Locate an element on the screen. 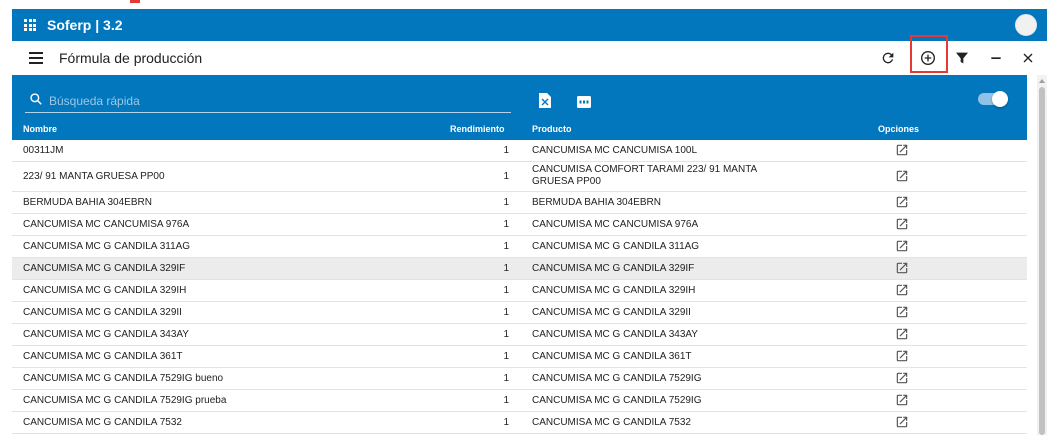 The image size is (1049, 435). search-input is located at coordinates (279, 101).